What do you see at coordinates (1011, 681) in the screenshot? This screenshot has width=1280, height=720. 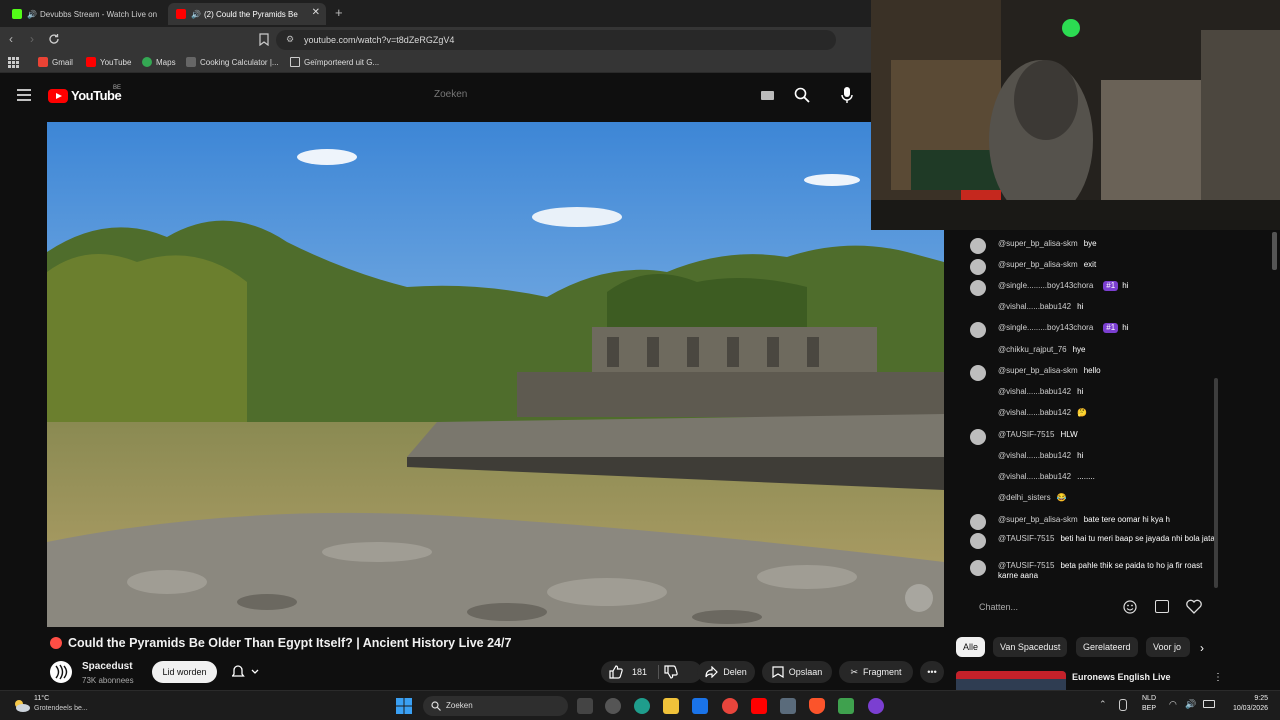 I see `recommendation-thumbnail` at bounding box center [1011, 681].